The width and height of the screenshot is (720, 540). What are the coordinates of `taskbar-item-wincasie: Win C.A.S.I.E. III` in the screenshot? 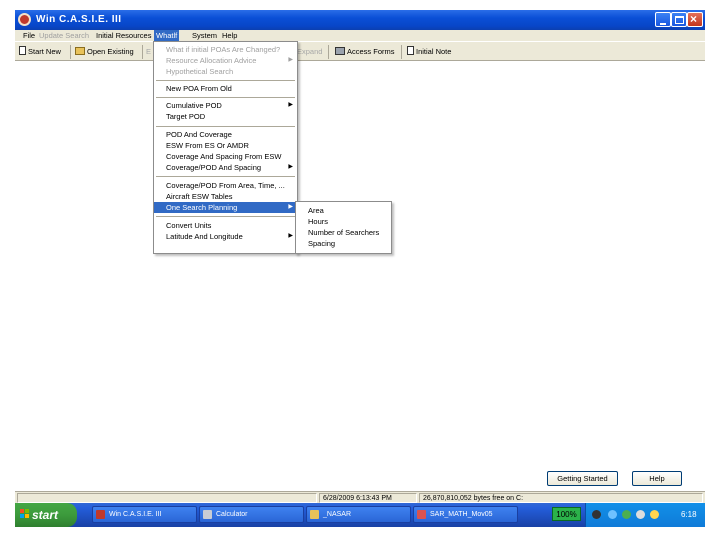 It's located at (144, 514).